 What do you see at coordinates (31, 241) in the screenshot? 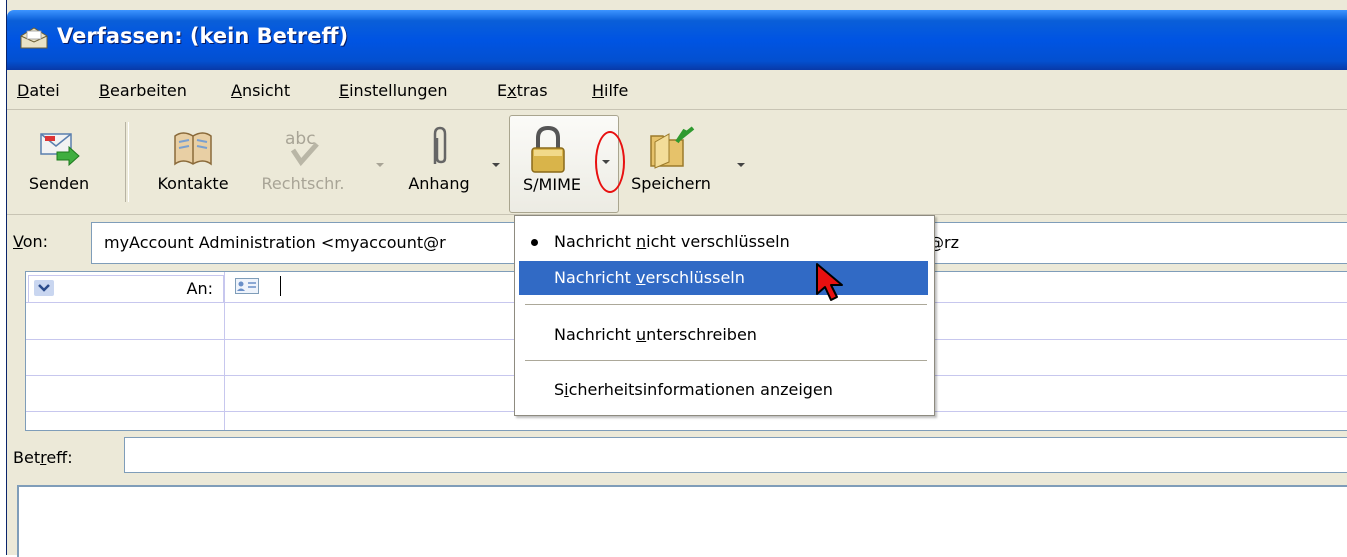
I see `from-label: Von:` at bounding box center [31, 241].